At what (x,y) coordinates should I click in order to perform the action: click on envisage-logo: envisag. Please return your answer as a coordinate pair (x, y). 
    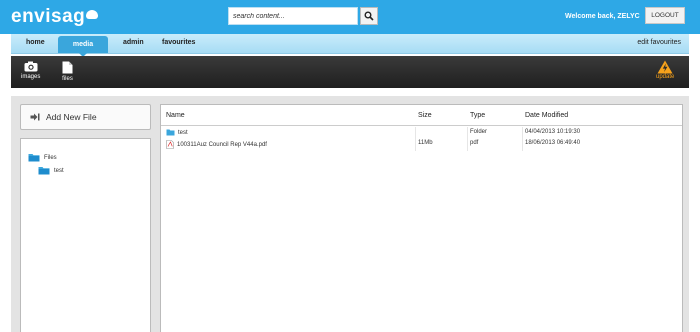
    Looking at the image, I should click on (55, 17).